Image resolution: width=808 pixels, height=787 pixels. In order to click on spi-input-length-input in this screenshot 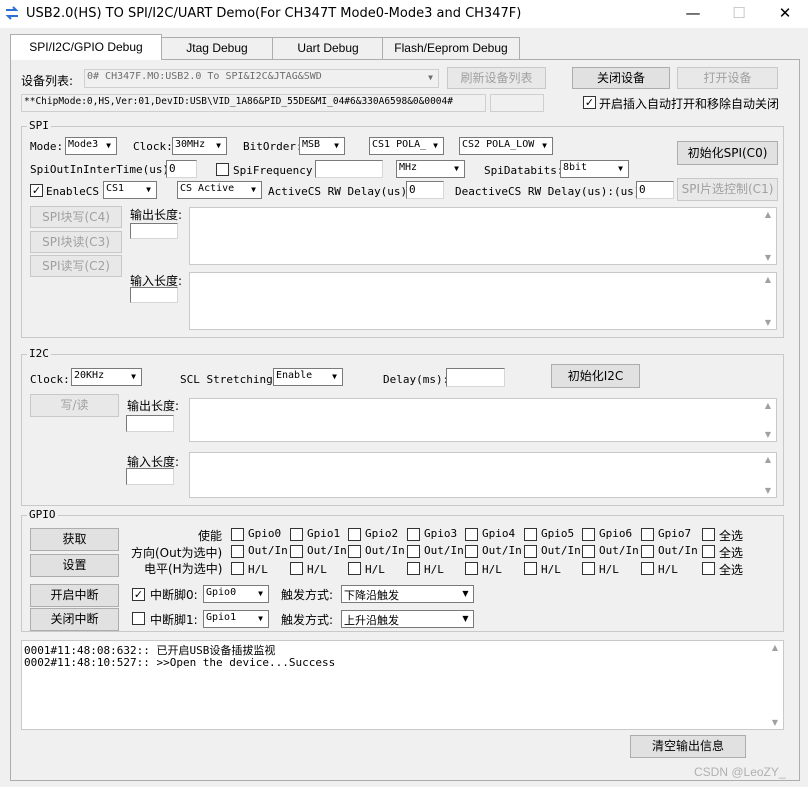, I will do `click(154, 295)`.